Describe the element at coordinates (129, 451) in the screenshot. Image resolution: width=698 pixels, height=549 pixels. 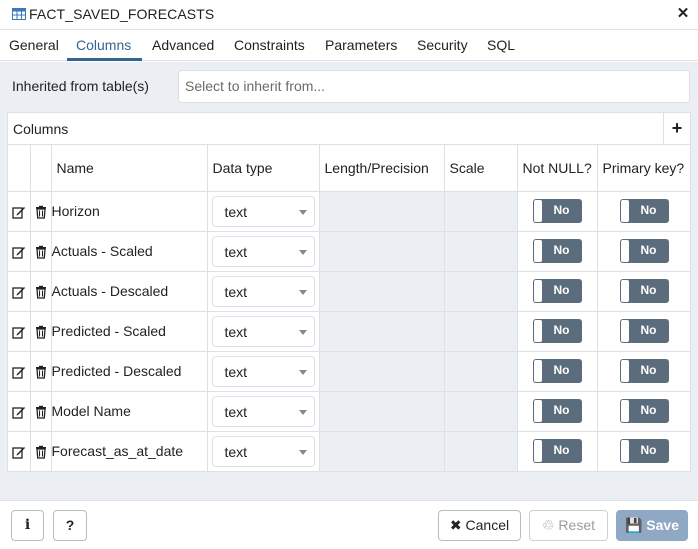
I see `column-name-cell: Forecast_as_at_date` at that location.